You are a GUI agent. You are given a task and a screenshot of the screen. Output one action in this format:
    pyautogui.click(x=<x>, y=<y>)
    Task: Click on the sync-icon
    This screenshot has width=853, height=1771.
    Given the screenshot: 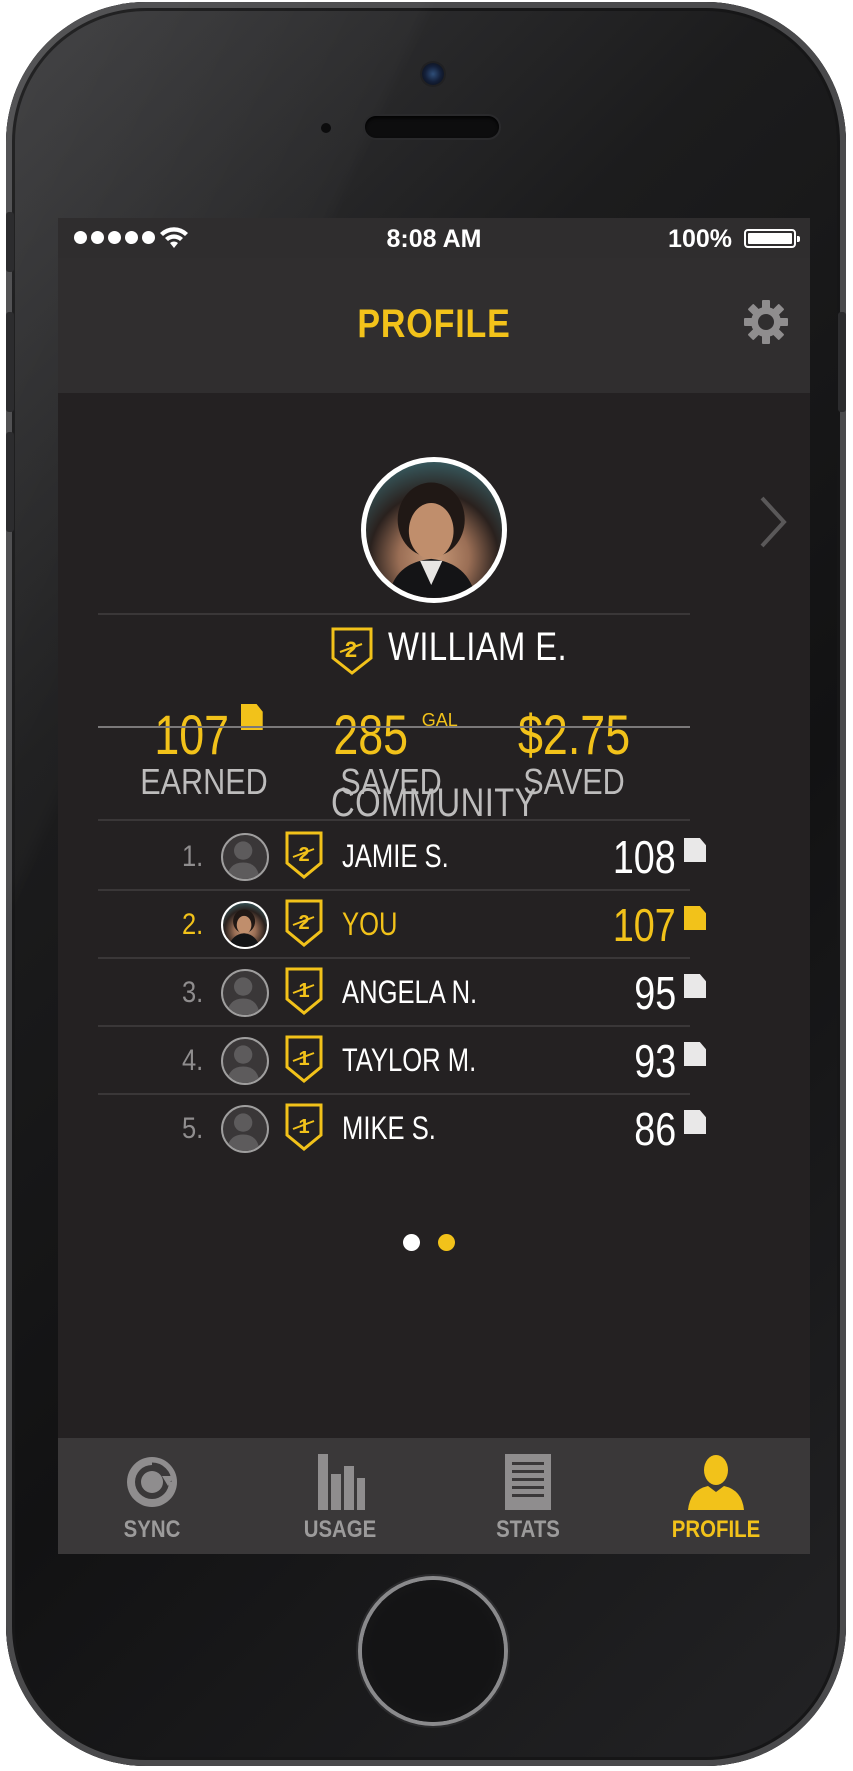 What is the action you would take?
    pyautogui.click(x=152, y=1482)
    